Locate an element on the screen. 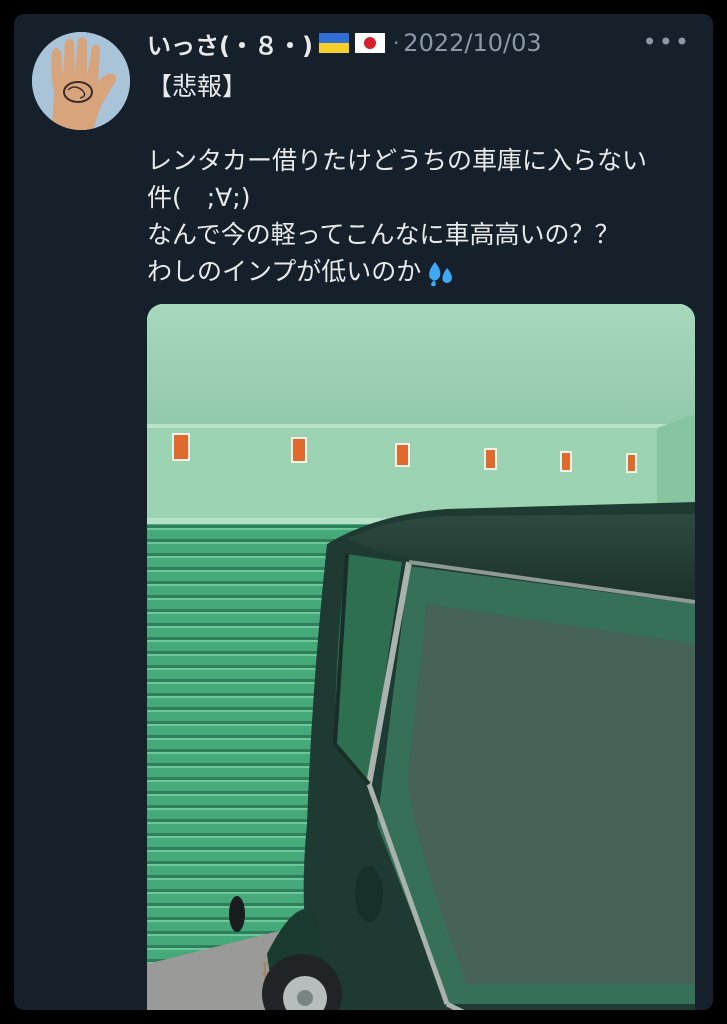 This screenshot has width=727, height=1024. tweet-body-line: 件( ;∀;) is located at coordinates (199, 197).